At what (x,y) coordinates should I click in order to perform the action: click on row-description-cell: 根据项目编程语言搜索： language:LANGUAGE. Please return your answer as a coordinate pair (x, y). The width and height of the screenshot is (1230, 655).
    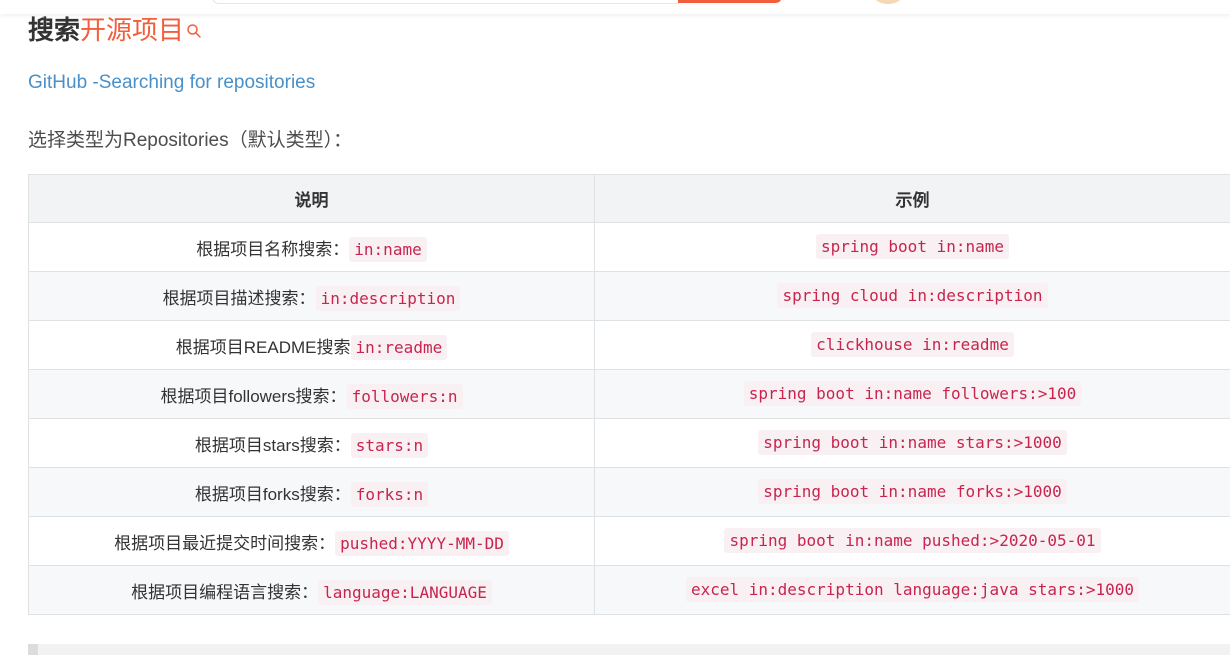
    Looking at the image, I should click on (311, 590).